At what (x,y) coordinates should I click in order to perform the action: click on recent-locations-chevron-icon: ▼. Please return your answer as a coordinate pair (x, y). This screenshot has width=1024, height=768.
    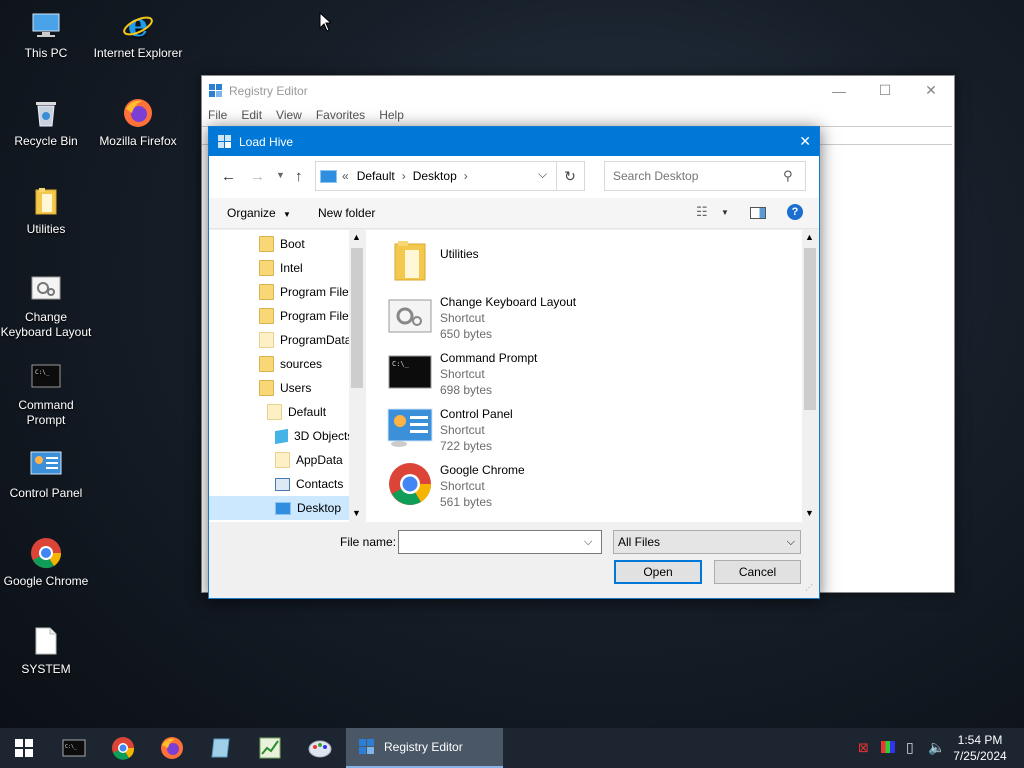
    Looking at the image, I should click on (280, 175).